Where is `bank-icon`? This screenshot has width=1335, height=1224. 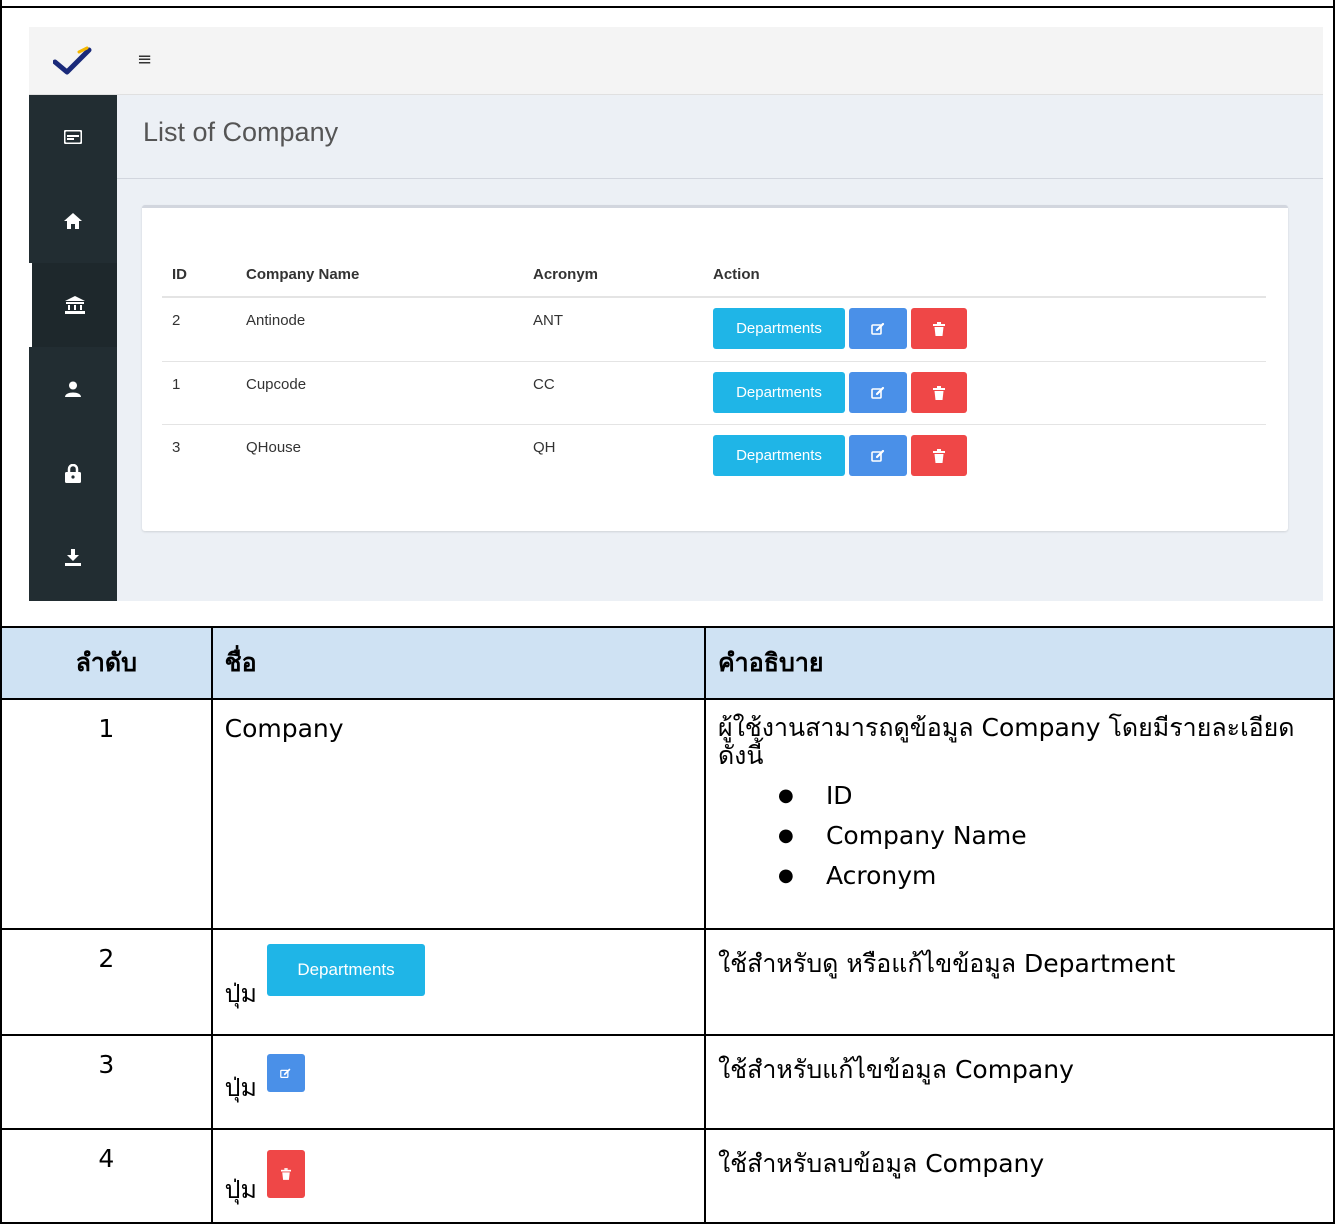 bank-icon is located at coordinates (74, 305).